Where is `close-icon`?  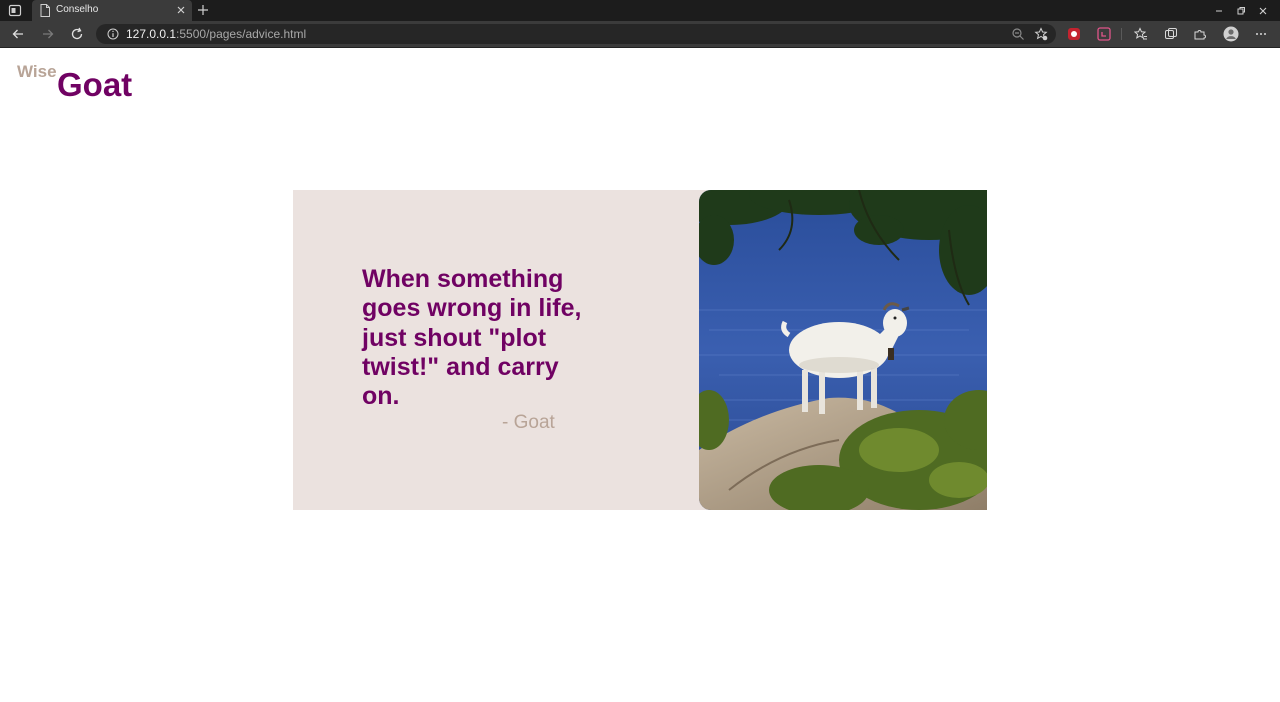
close-icon is located at coordinates (181, 10).